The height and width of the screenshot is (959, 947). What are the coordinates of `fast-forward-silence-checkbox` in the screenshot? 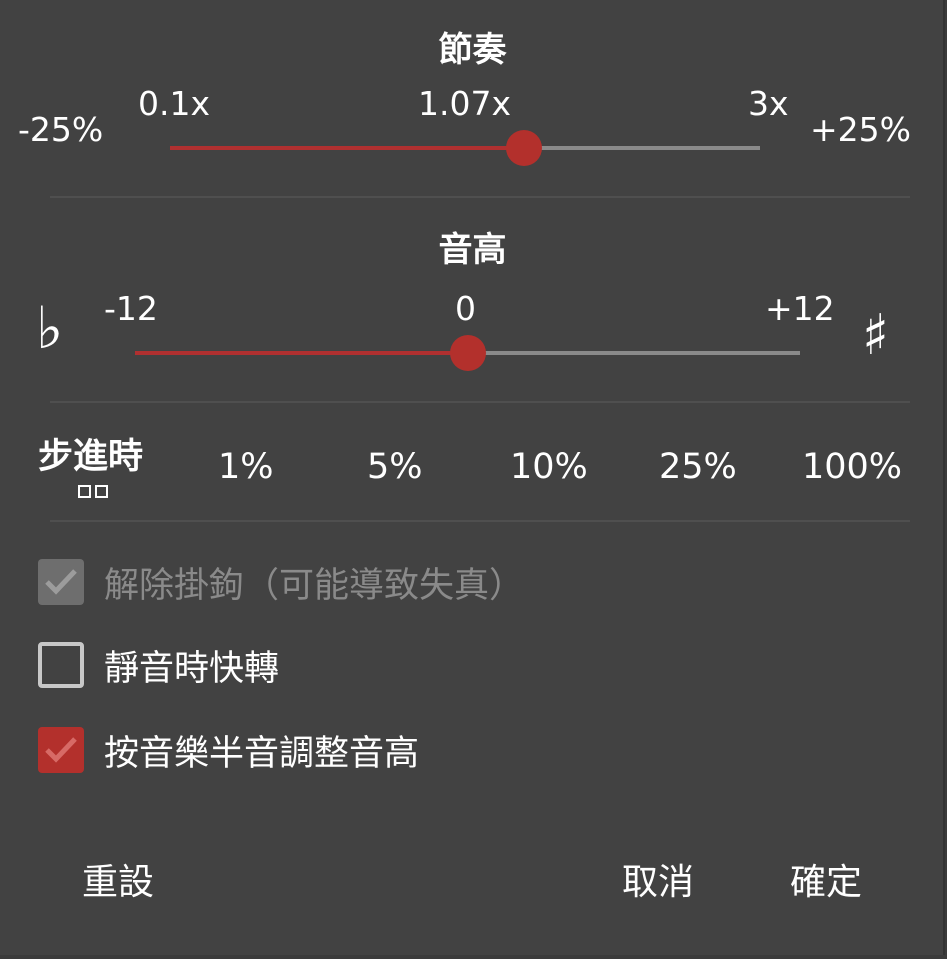 It's located at (61, 665).